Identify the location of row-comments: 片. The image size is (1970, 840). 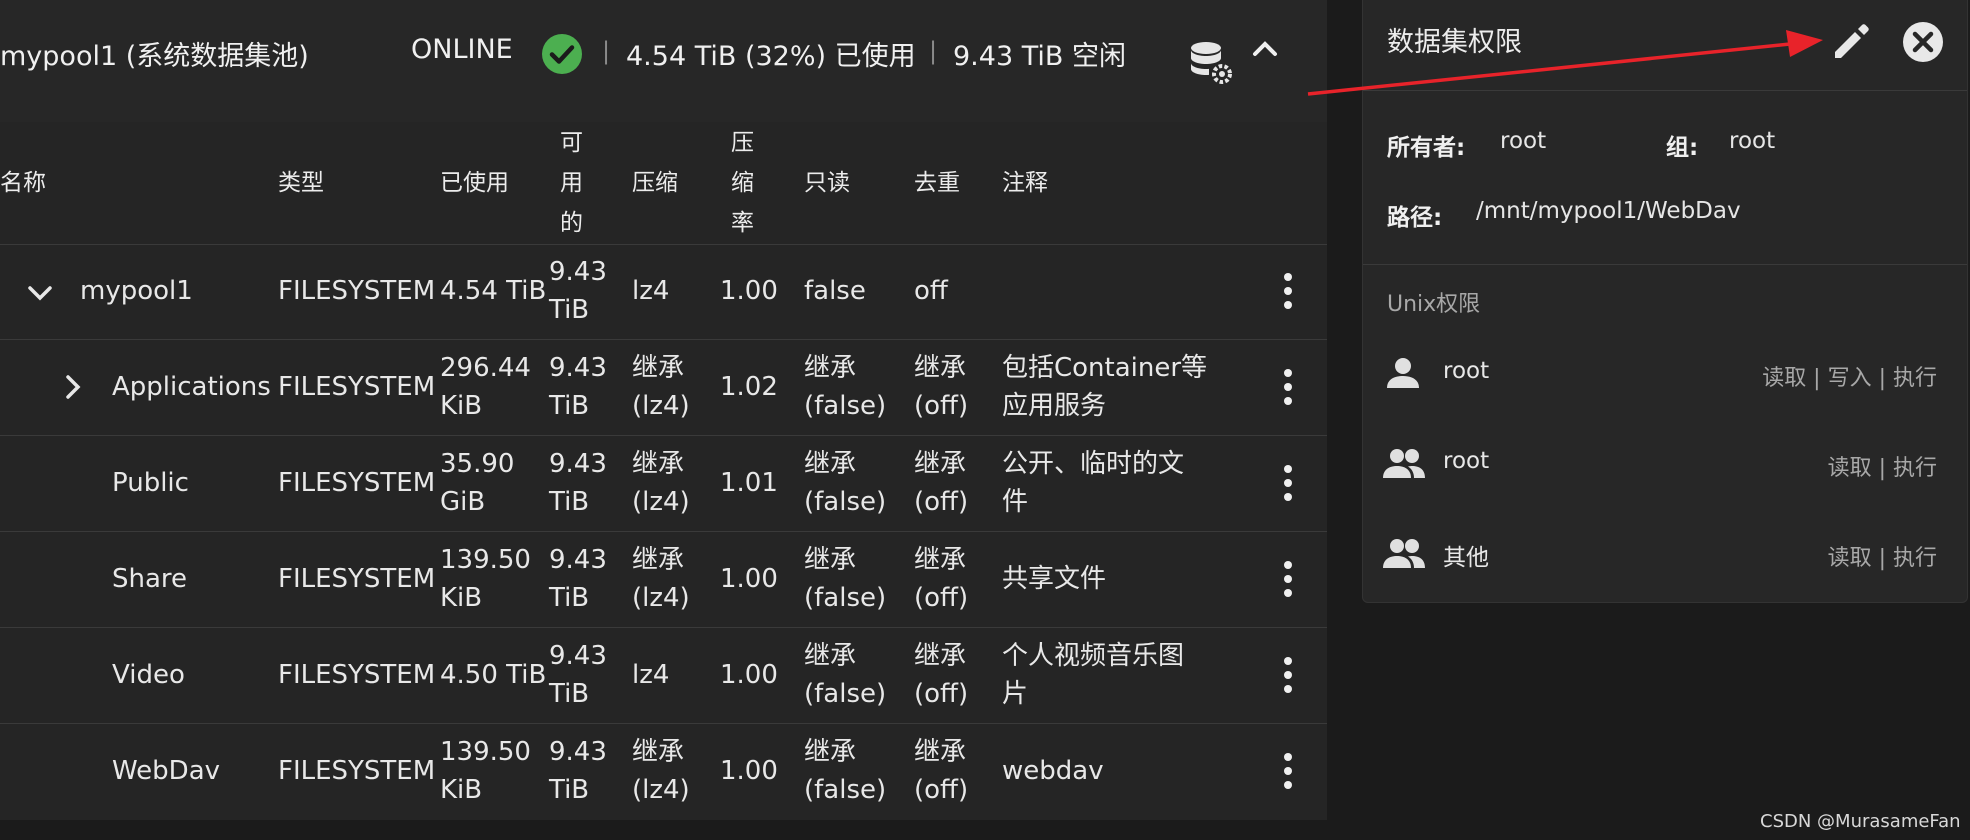
(1015, 694).